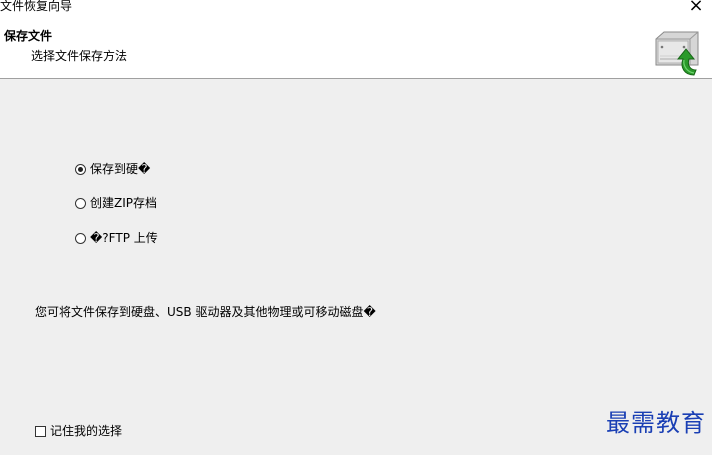  What do you see at coordinates (120, 169) in the screenshot?
I see `option-label: 保存到硬�` at bounding box center [120, 169].